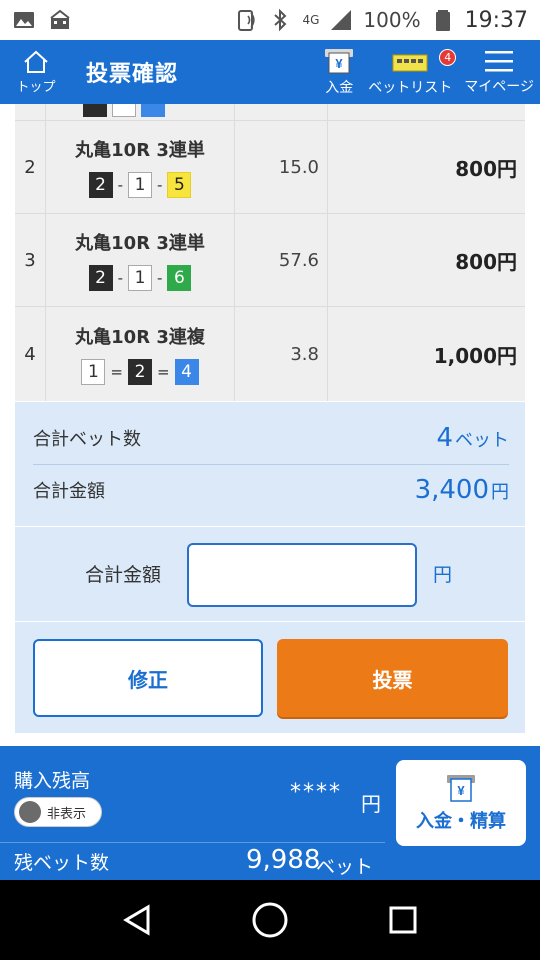  I want to click on menu-icon, so click(499, 61).